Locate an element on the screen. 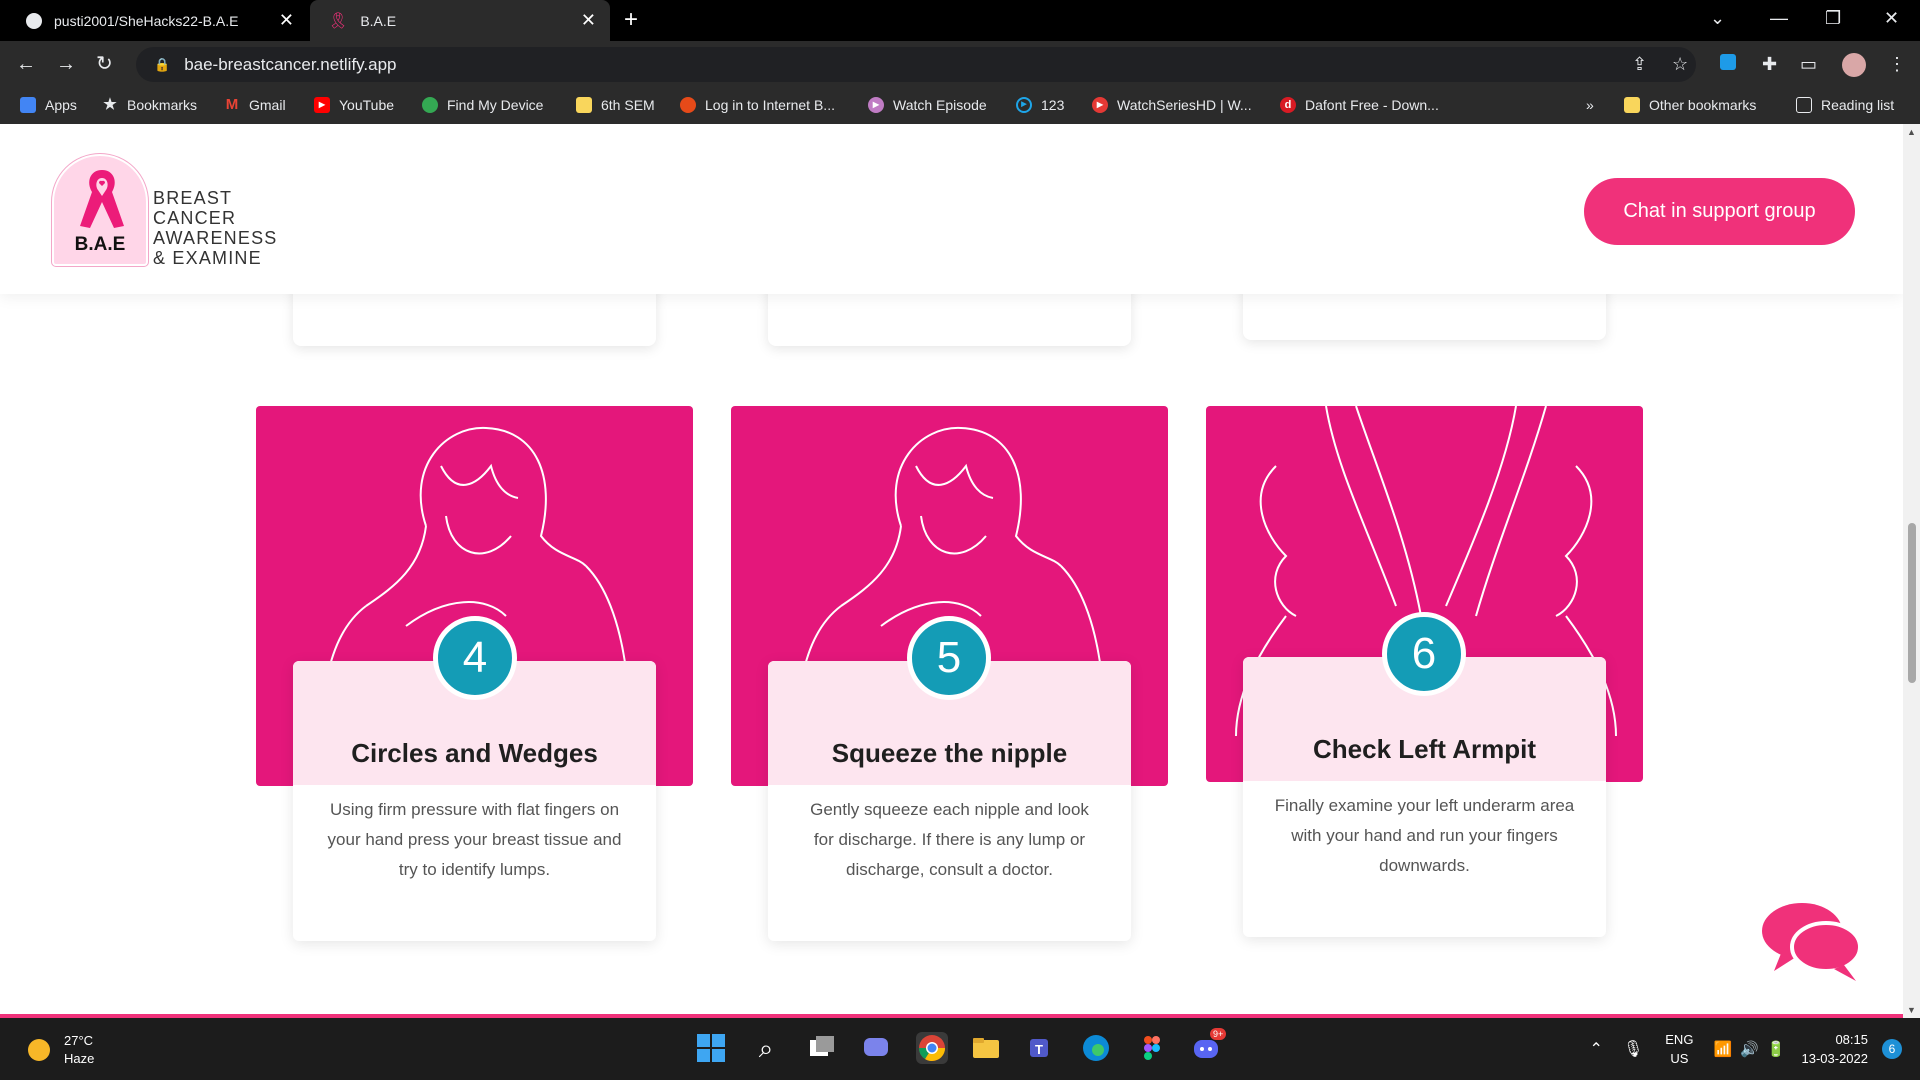 The width and height of the screenshot is (1920, 1080). logo-line: AWARENESS is located at coordinates (215, 238).